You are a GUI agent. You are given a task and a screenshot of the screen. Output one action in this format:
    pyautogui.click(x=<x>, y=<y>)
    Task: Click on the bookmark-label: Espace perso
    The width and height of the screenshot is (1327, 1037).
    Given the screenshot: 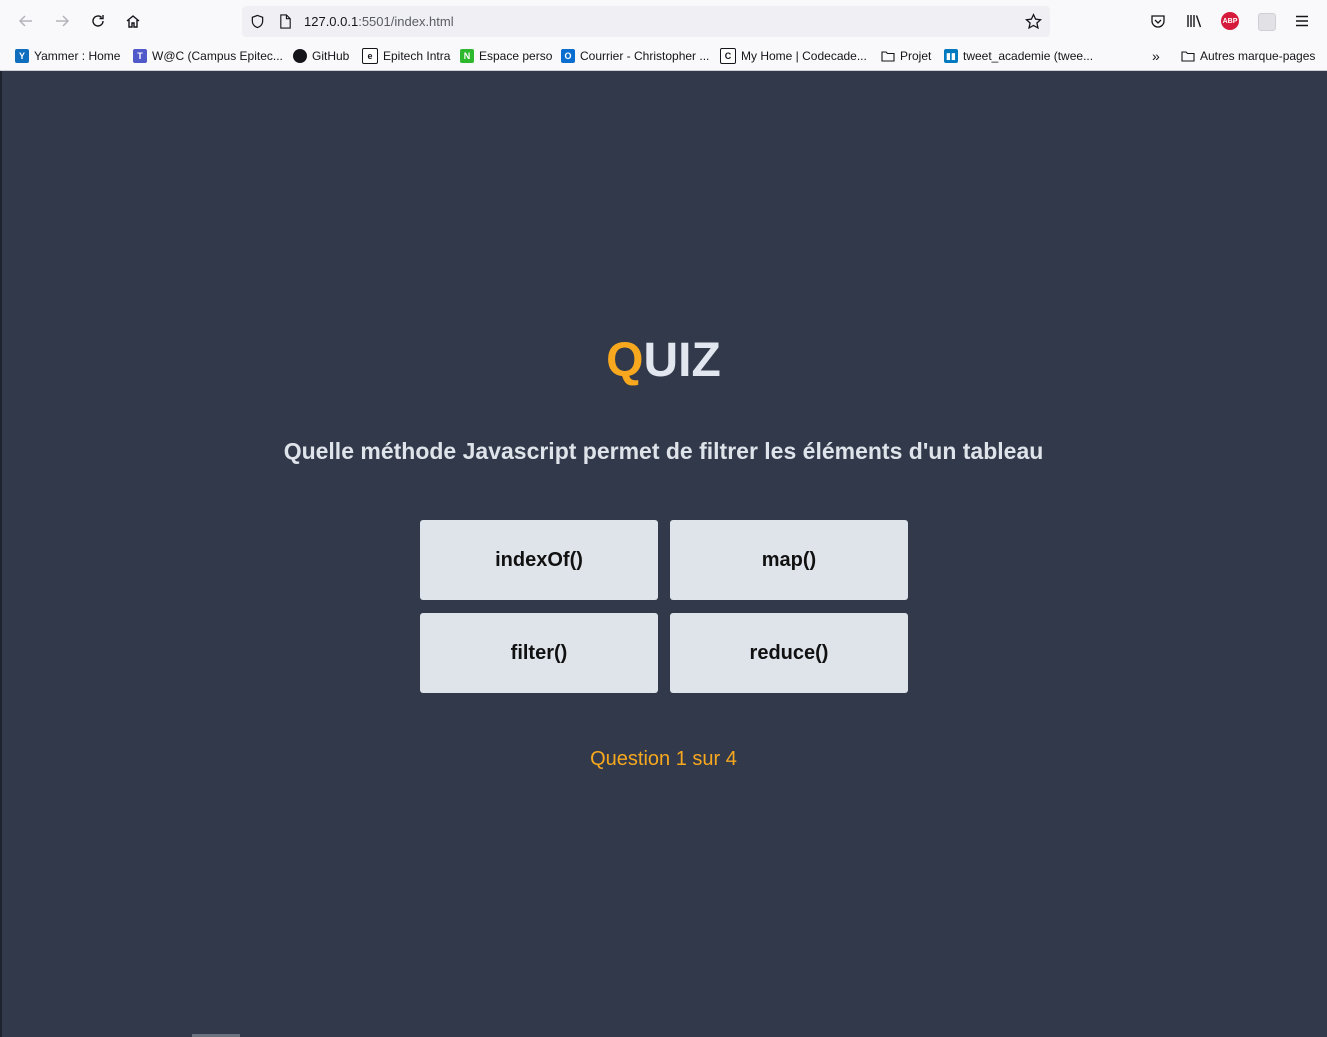 What is the action you would take?
    pyautogui.click(x=516, y=56)
    